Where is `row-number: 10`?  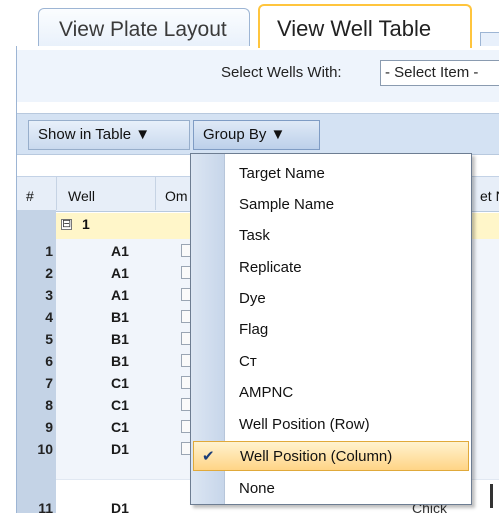 row-number: 10 is located at coordinates (45, 449).